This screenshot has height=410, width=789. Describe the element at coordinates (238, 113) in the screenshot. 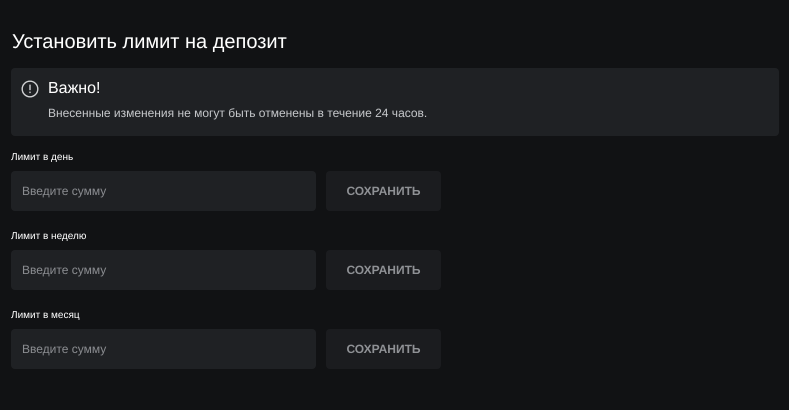

I see `notice-text: Внесенные изменения не могут быть отменены в течение 24 часов.` at that location.